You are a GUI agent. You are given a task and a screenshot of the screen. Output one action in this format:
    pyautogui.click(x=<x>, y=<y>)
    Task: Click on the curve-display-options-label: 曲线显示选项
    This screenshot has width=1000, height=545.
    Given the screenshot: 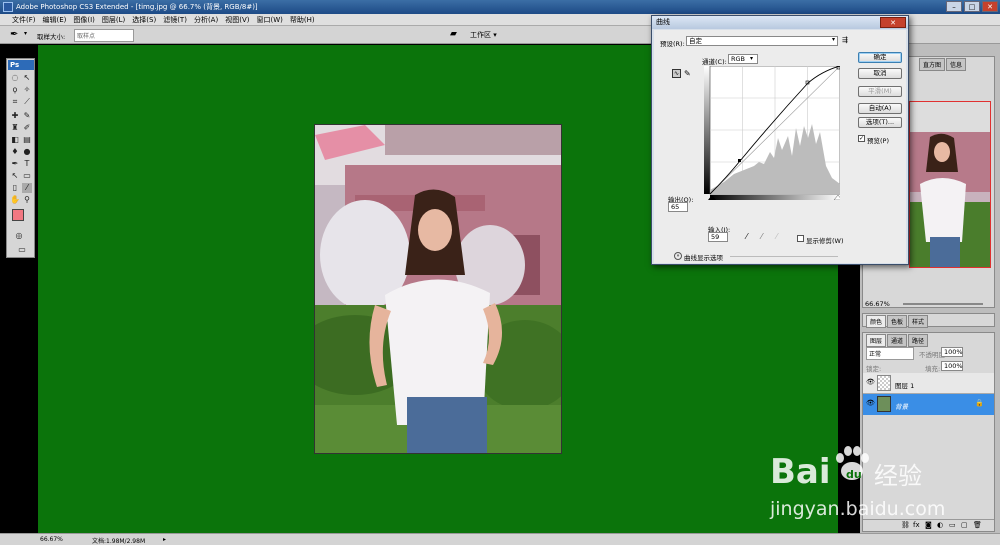 What is the action you would take?
    pyautogui.click(x=703, y=257)
    